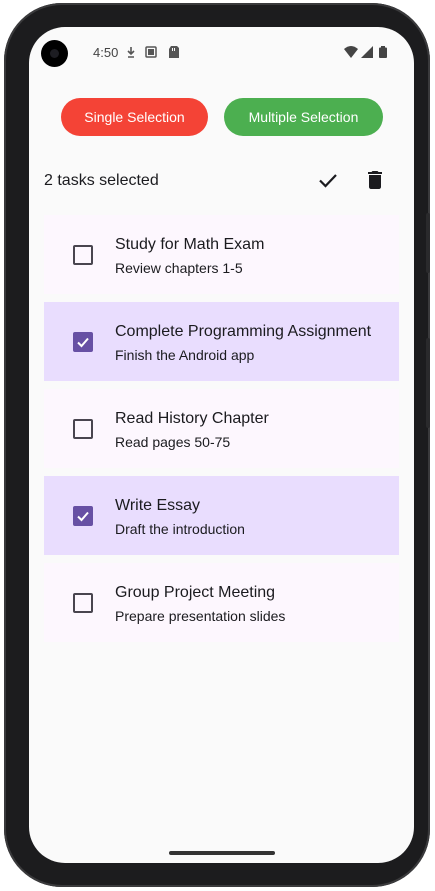  I want to click on status-time: 4:50, so click(106, 52).